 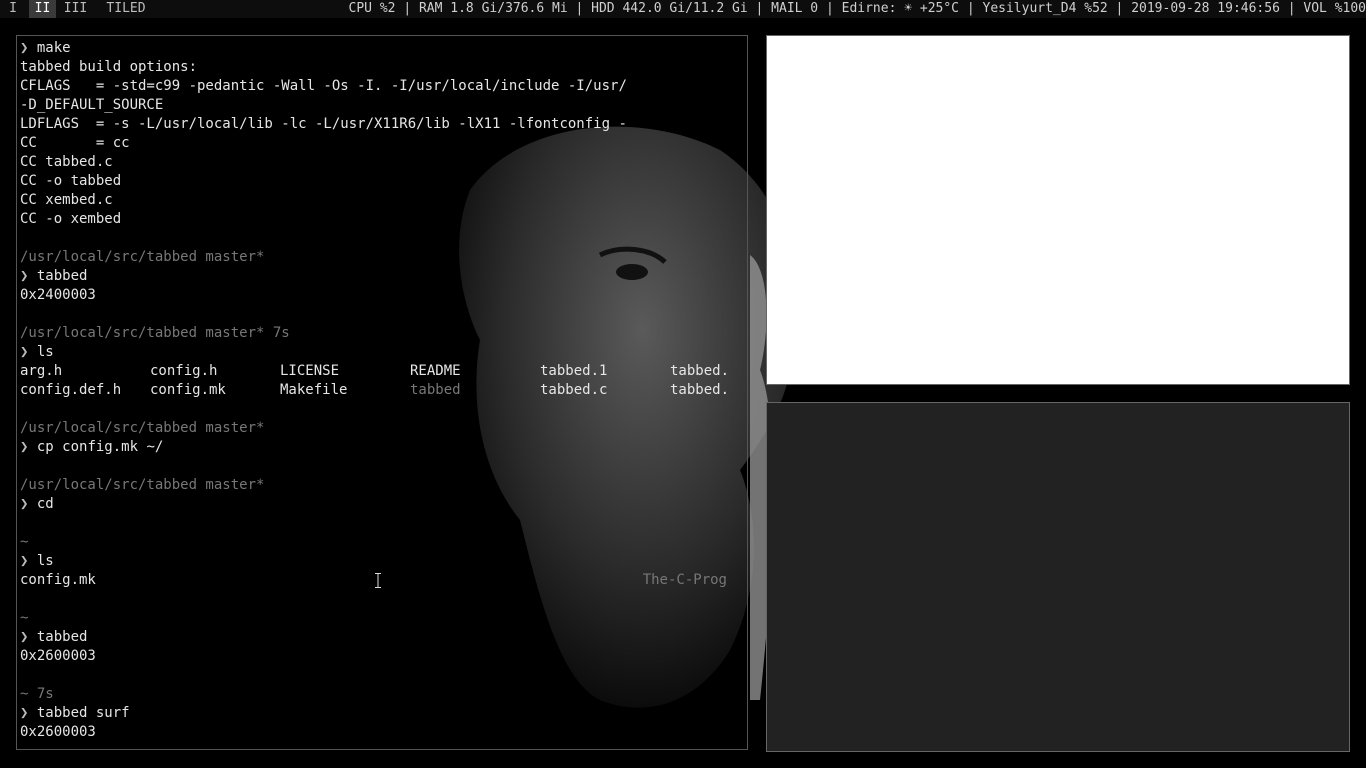 I want to click on output-text: CC = cc, so click(x=75, y=143).